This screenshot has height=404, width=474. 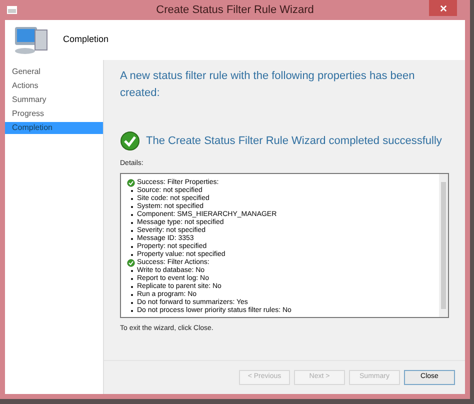 What do you see at coordinates (443, 245) in the screenshot?
I see `scrollbar` at bounding box center [443, 245].